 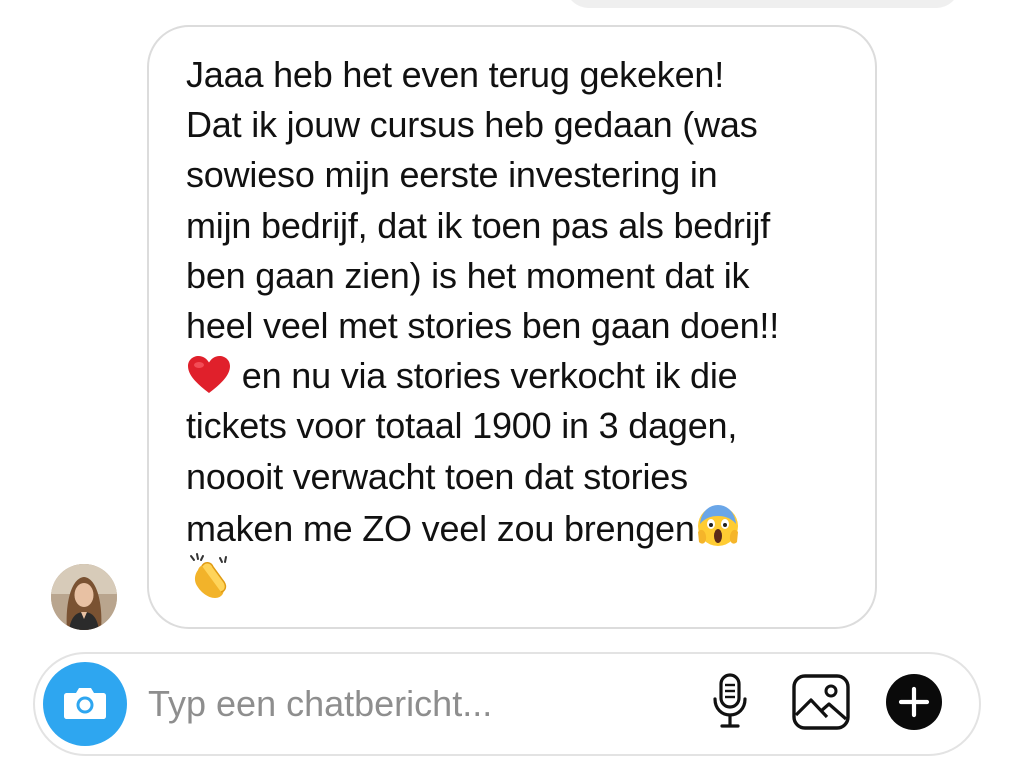 I want to click on plus-circle-icon, so click(x=914, y=704).